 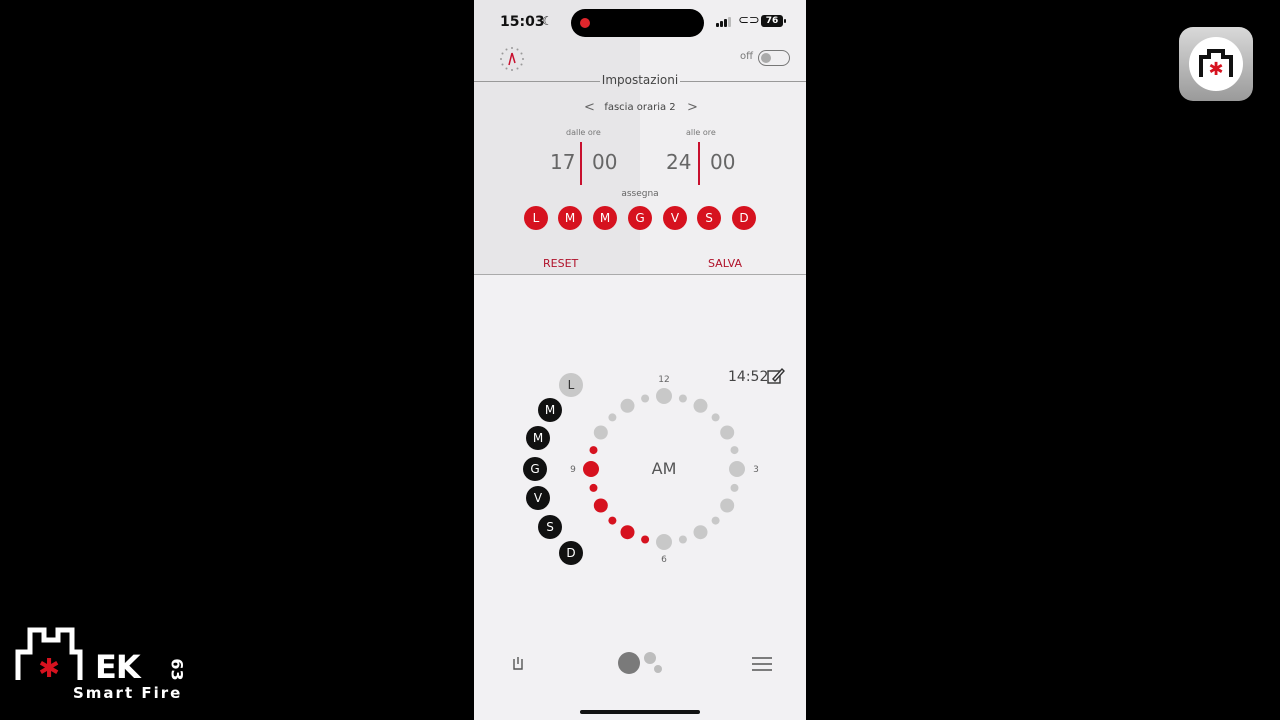 What do you see at coordinates (571, 385) in the screenshot?
I see `week-day-l-0: L` at bounding box center [571, 385].